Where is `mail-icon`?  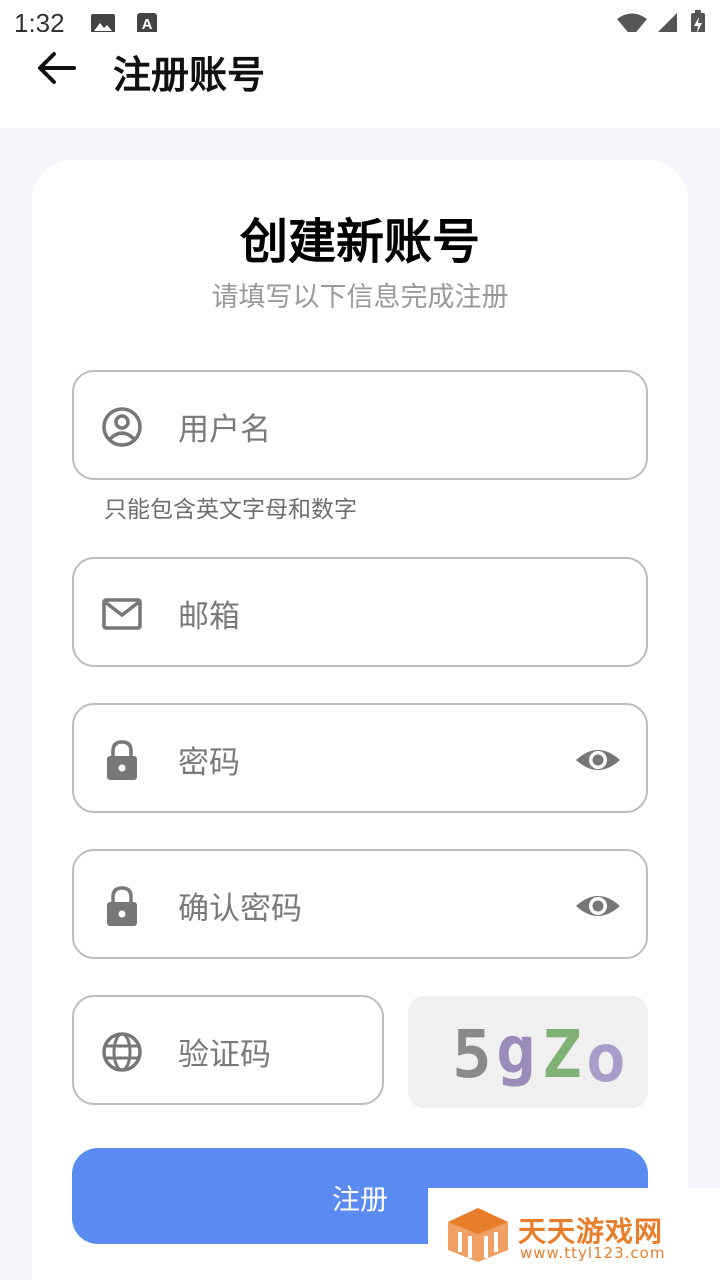
mail-icon is located at coordinates (122, 614).